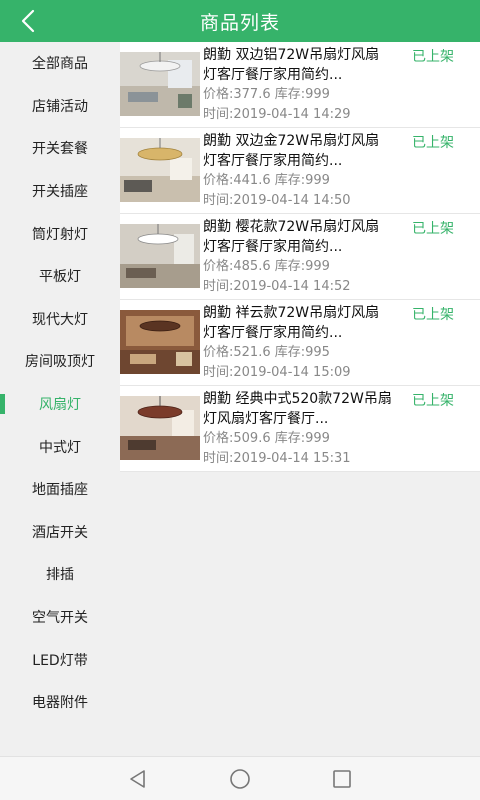 The width and height of the screenshot is (480, 800). I want to click on sidebar-item-label: 排插, so click(60, 575).